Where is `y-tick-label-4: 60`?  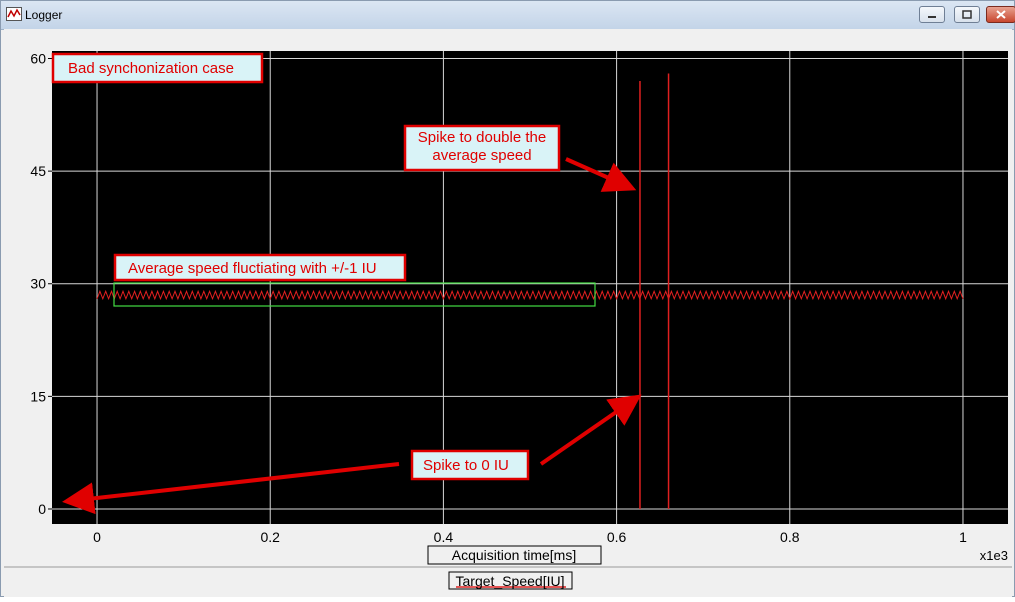
y-tick-label-4: 60 is located at coordinates (38, 59).